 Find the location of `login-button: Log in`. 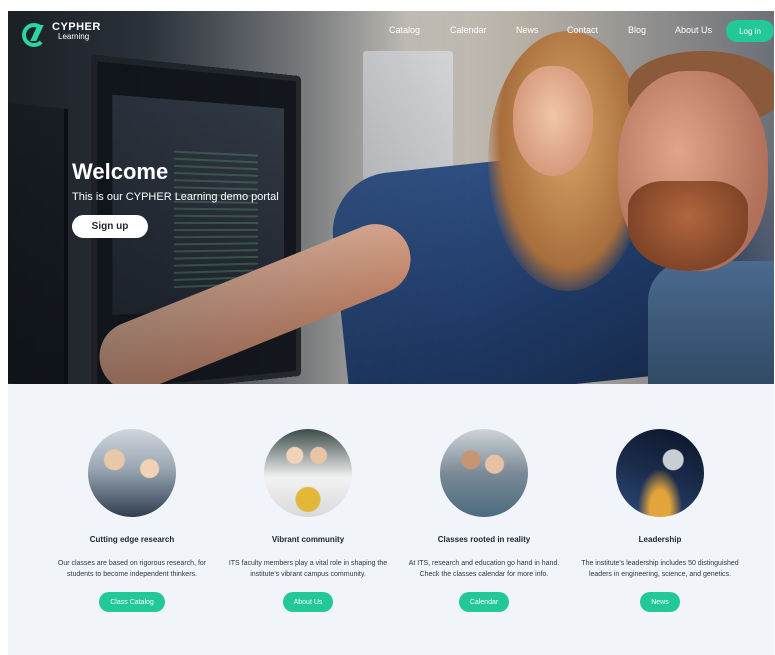

login-button: Log in is located at coordinates (750, 31).